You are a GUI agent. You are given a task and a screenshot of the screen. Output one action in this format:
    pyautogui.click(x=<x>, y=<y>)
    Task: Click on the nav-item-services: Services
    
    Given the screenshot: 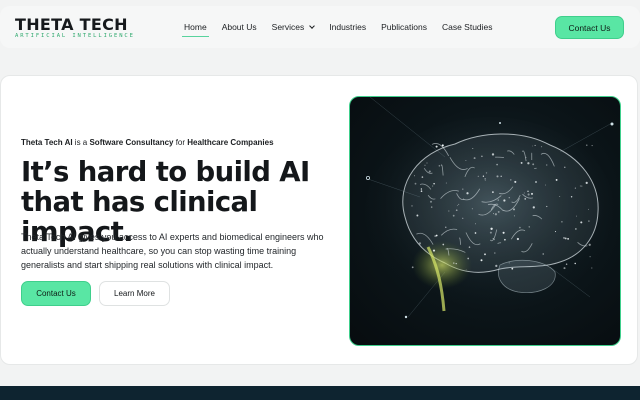 What is the action you would take?
    pyautogui.click(x=293, y=27)
    